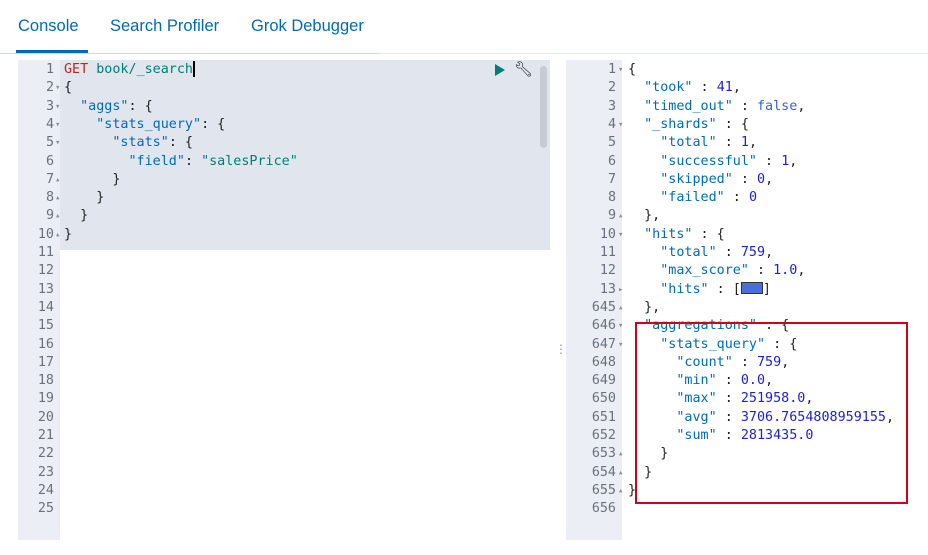 This screenshot has height=555, width=928. I want to click on request-line: 17, so click(284, 363).